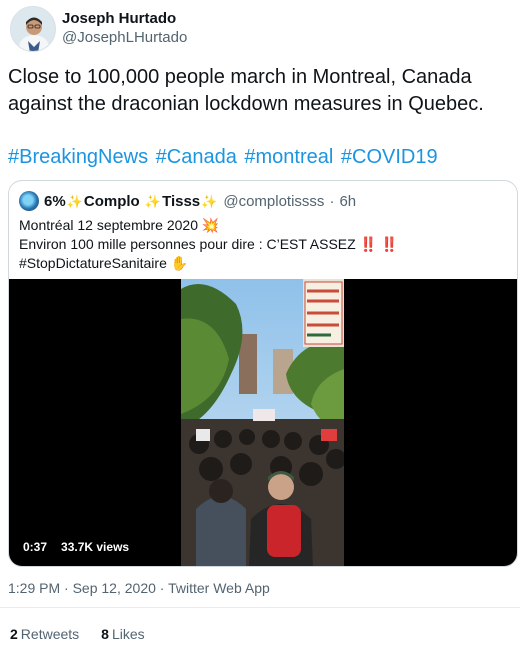  I want to click on quoted-name-part: Complo, so click(111, 201).